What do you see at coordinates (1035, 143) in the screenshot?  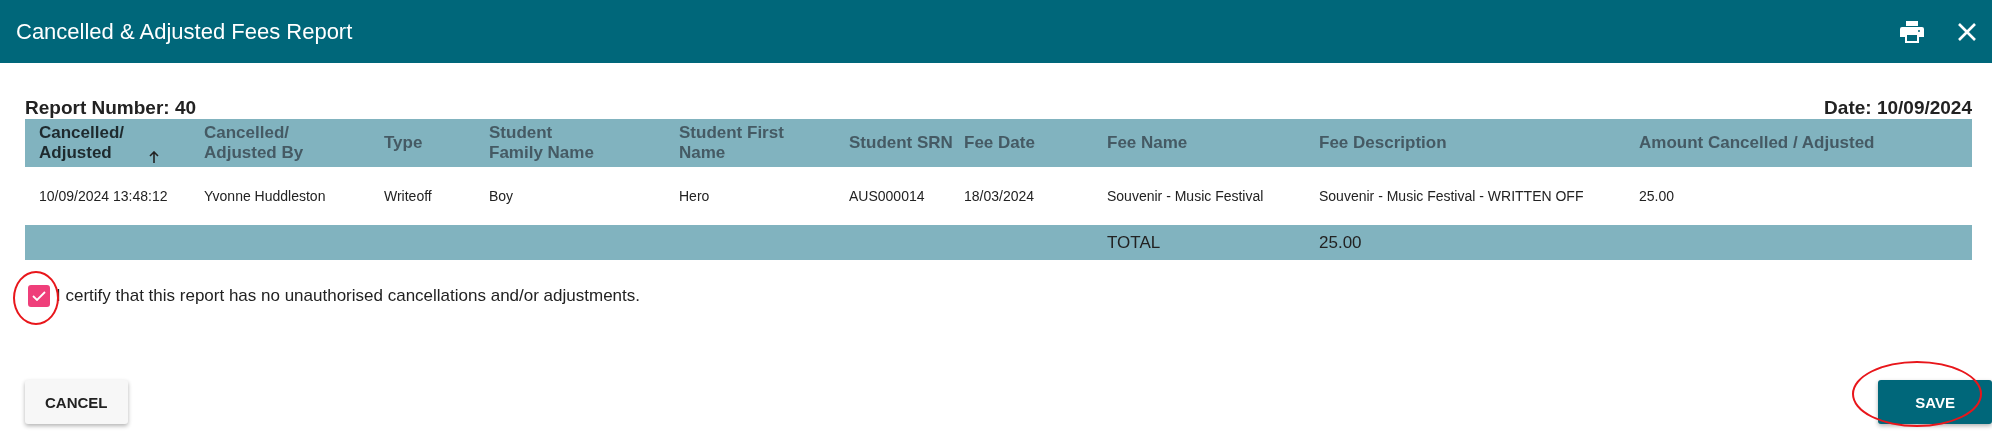 I see `column-header: Fee Date` at bounding box center [1035, 143].